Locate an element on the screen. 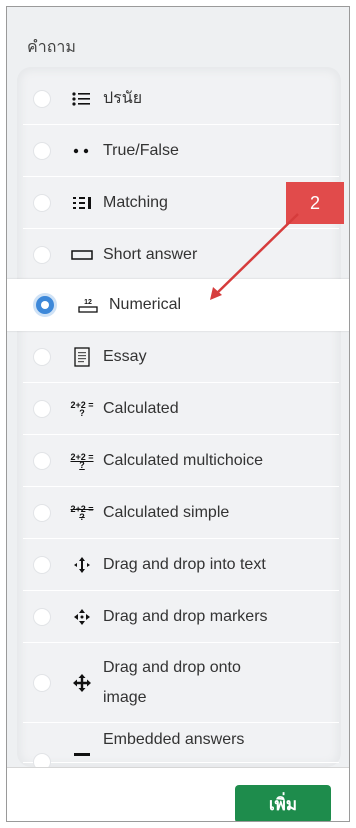  question-type-row-shortanswer: Short answer is located at coordinates (181, 255).